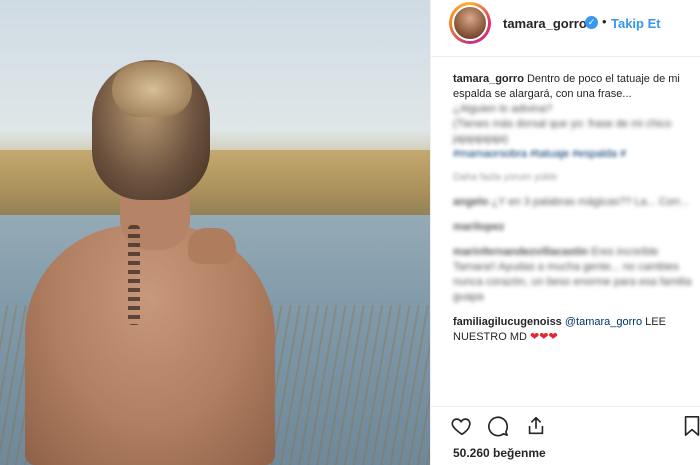 The height and width of the screenshot is (465, 700). What do you see at coordinates (520, 252) in the screenshot?
I see `comment-username: marinfernandezvillacastin` at bounding box center [520, 252].